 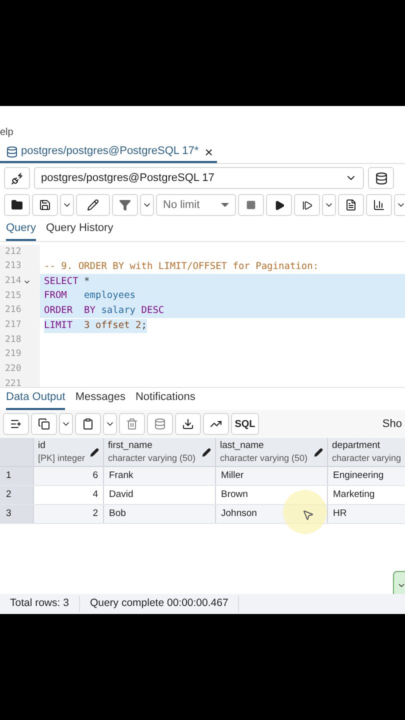 I want to click on execute-button, so click(x=279, y=205).